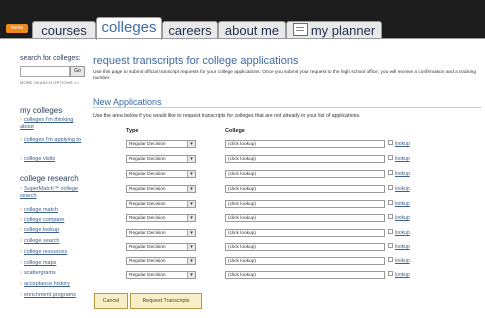 The height and width of the screenshot is (318, 485). I want to click on sidebar-link: college maps, so click(40, 263).